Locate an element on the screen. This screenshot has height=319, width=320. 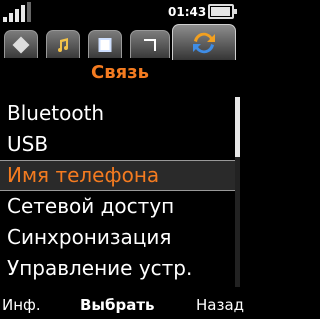
menu-item-bluetooth: Bluetooth is located at coordinates (118, 113).